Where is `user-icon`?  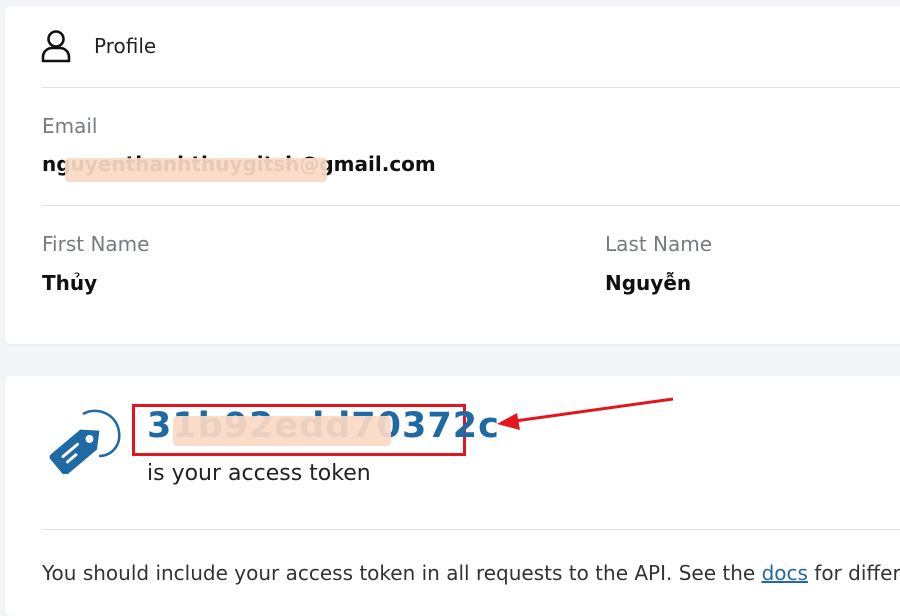
user-icon is located at coordinates (56, 46).